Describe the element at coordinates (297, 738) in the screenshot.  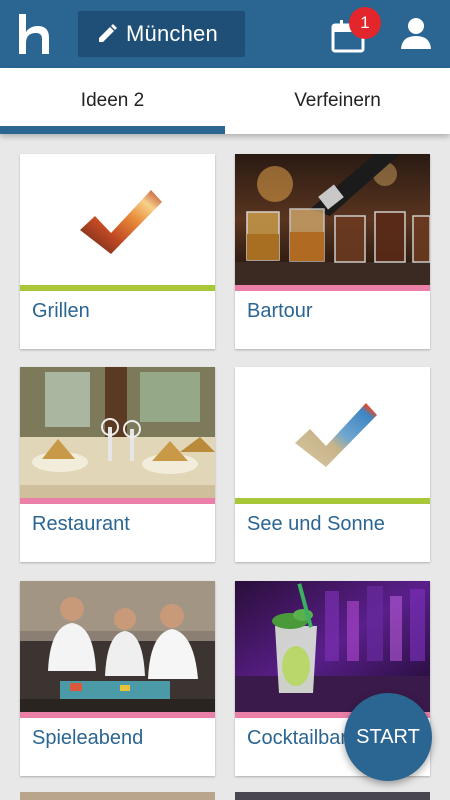
I see `card-label: Cocktailbar` at that location.